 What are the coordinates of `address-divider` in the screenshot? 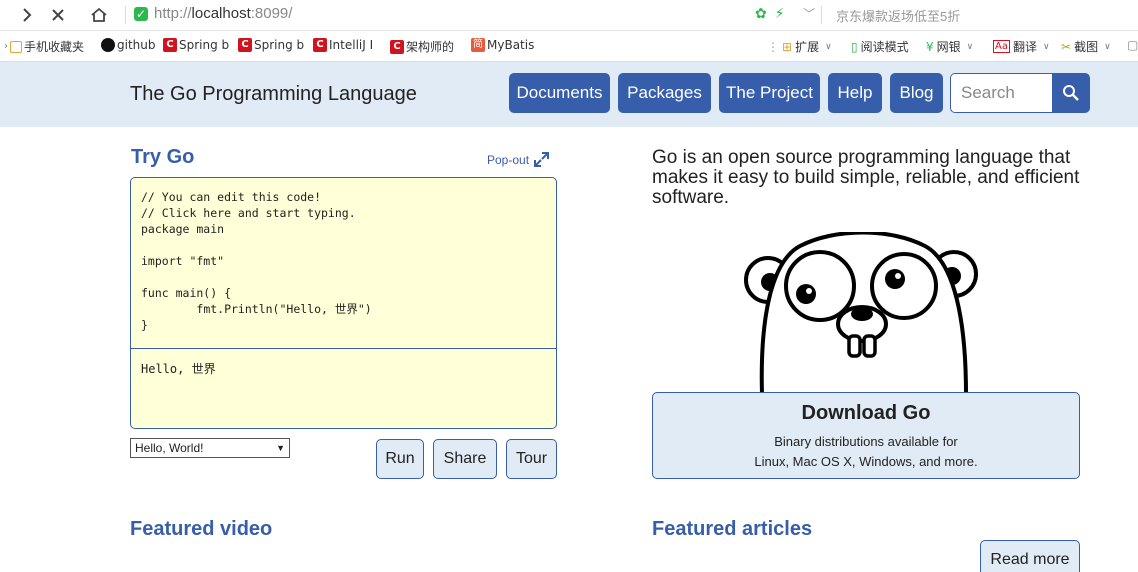 It's located at (821, 15).